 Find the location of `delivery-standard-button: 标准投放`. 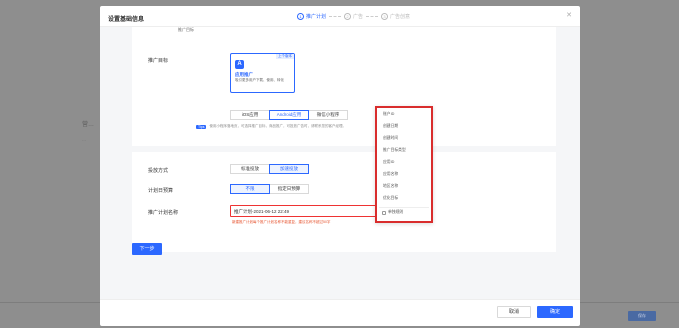

delivery-standard-button: 标准投放 is located at coordinates (250, 169).